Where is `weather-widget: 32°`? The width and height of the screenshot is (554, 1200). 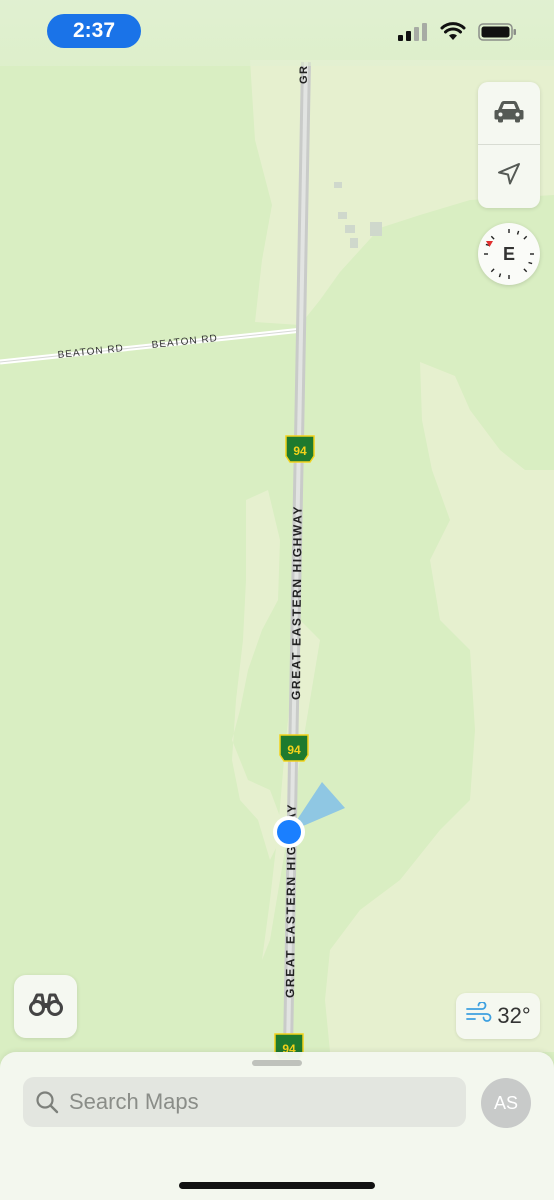
weather-widget: 32° is located at coordinates (498, 1016).